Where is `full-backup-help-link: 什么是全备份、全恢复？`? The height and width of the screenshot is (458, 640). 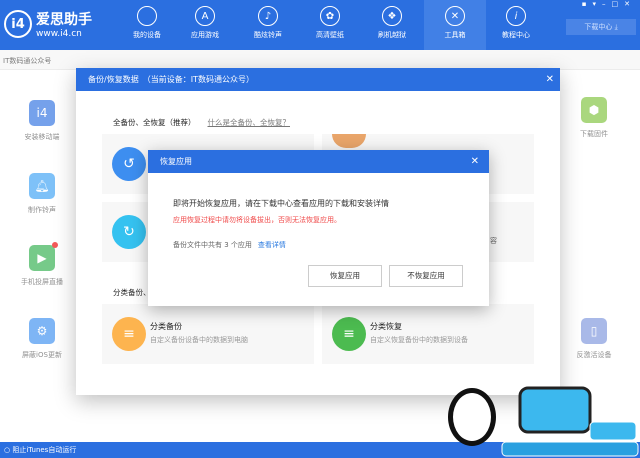 full-backup-help-link: 什么是全备份、全恢复？ is located at coordinates (249, 122).